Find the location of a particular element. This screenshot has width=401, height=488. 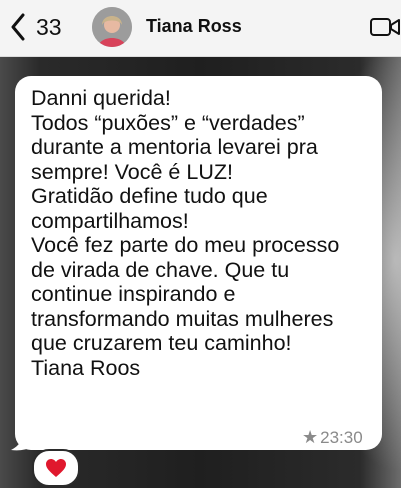

star-icon: ★ is located at coordinates (310, 437).